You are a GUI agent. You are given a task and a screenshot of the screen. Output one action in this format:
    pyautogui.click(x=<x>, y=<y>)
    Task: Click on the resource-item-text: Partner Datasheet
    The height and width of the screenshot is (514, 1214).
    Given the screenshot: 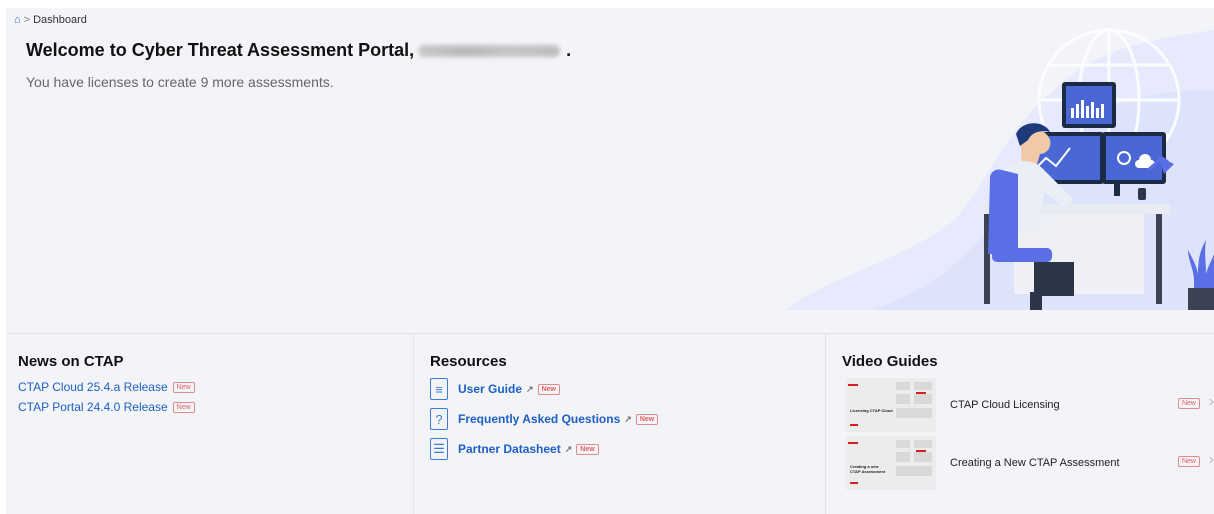 What is the action you would take?
    pyautogui.click(x=509, y=449)
    